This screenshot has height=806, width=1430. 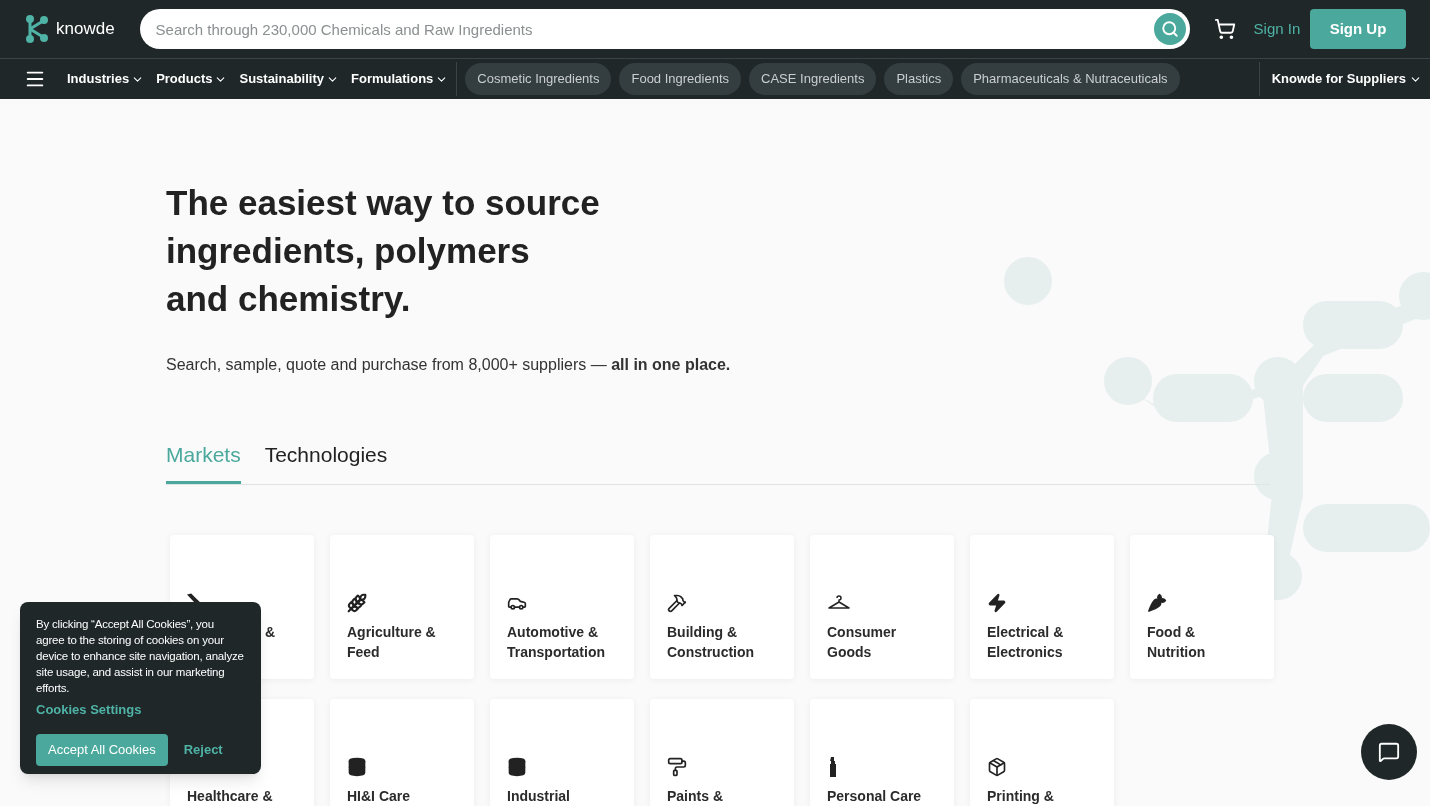 I want to click on market-label: Automotive & Transportation, so click(x=556, y=642).